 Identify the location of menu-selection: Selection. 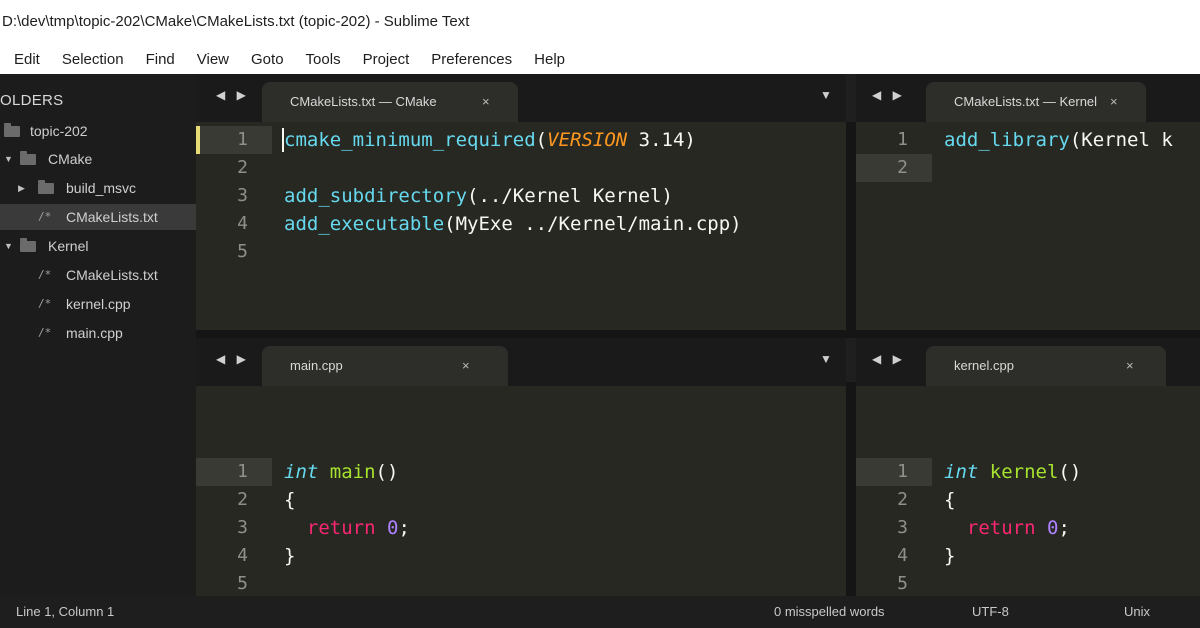
(93, 59).